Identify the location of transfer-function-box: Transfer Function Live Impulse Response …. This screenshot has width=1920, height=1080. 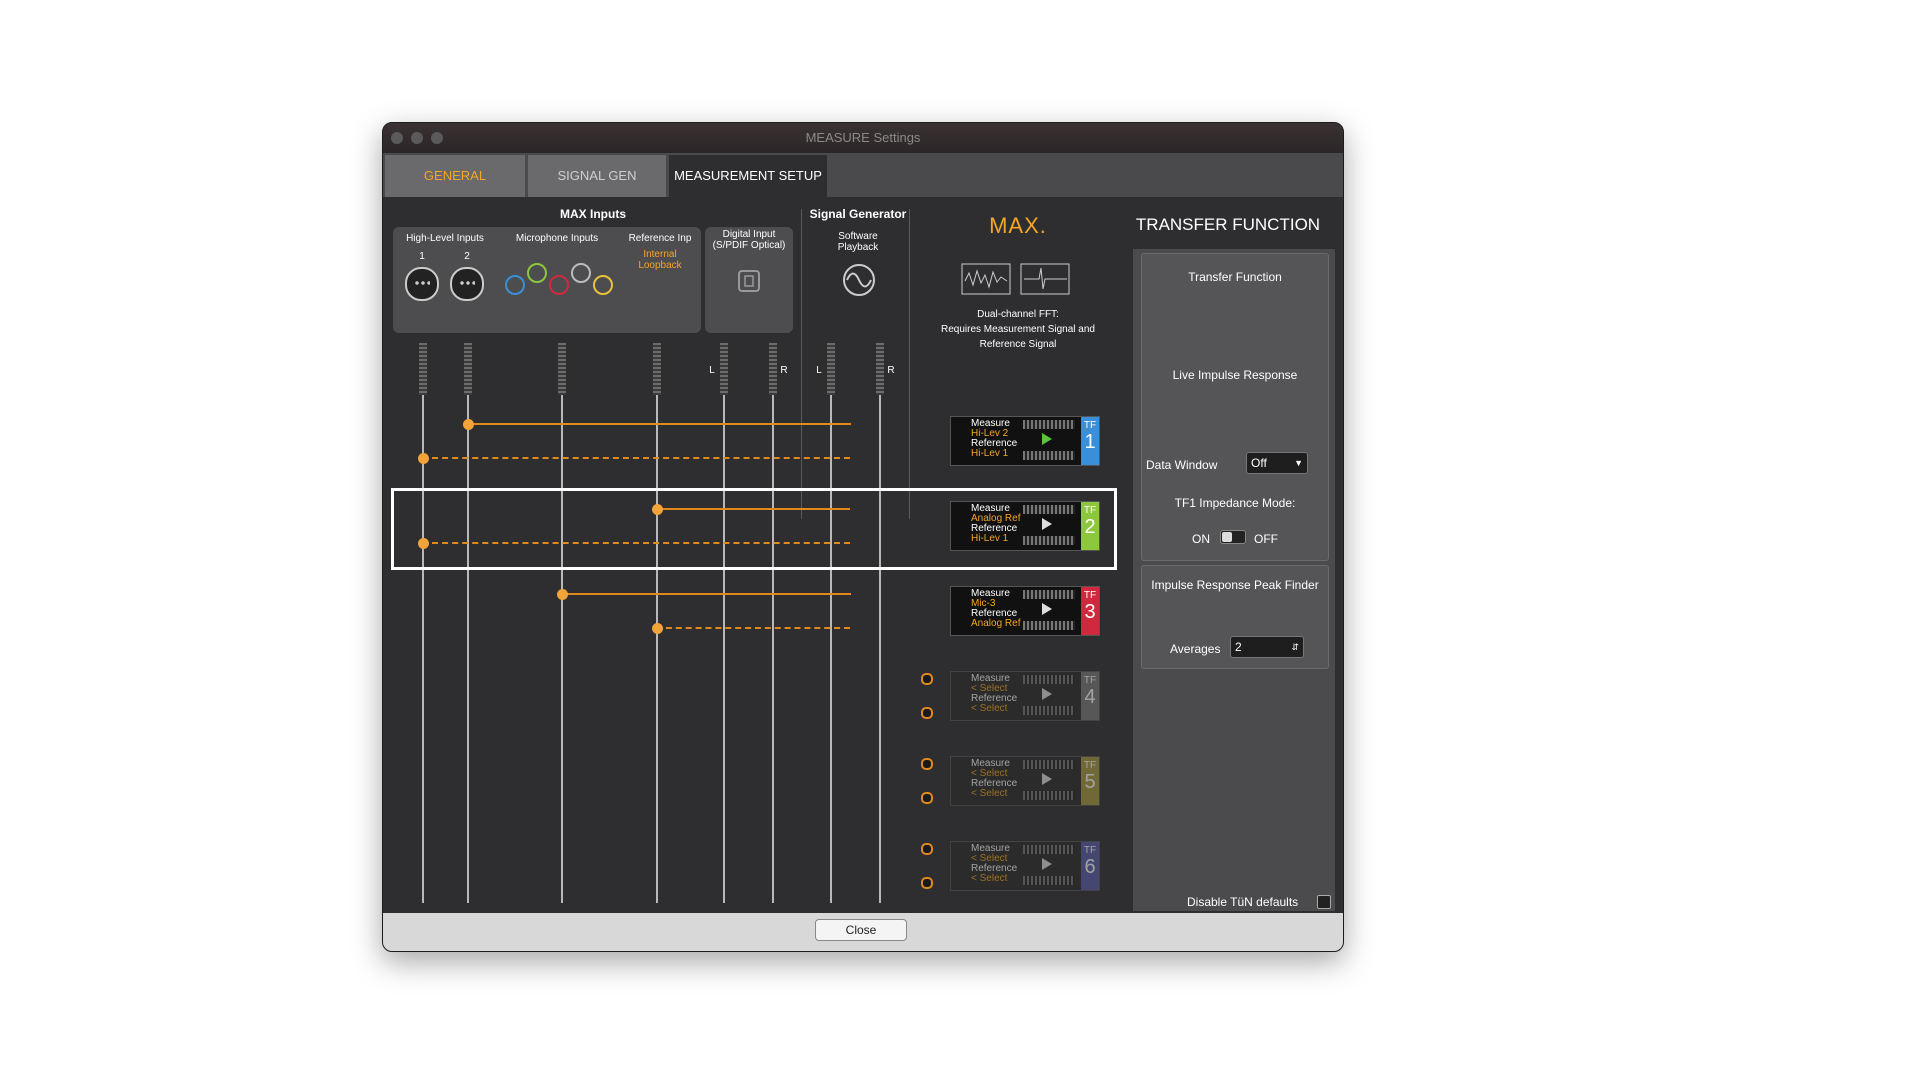
(1235, 407).